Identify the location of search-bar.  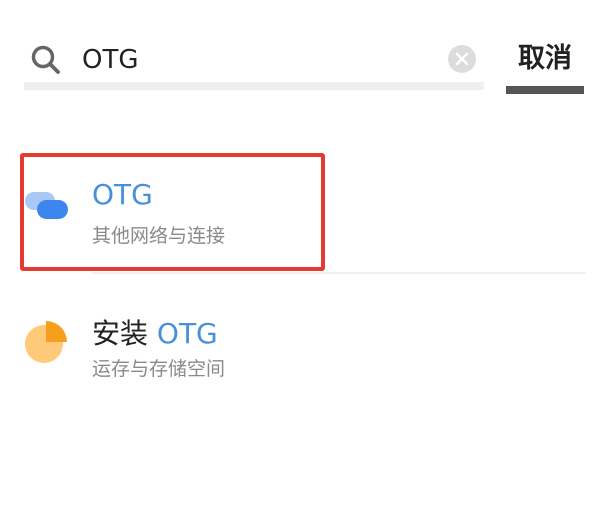
(254, 60).